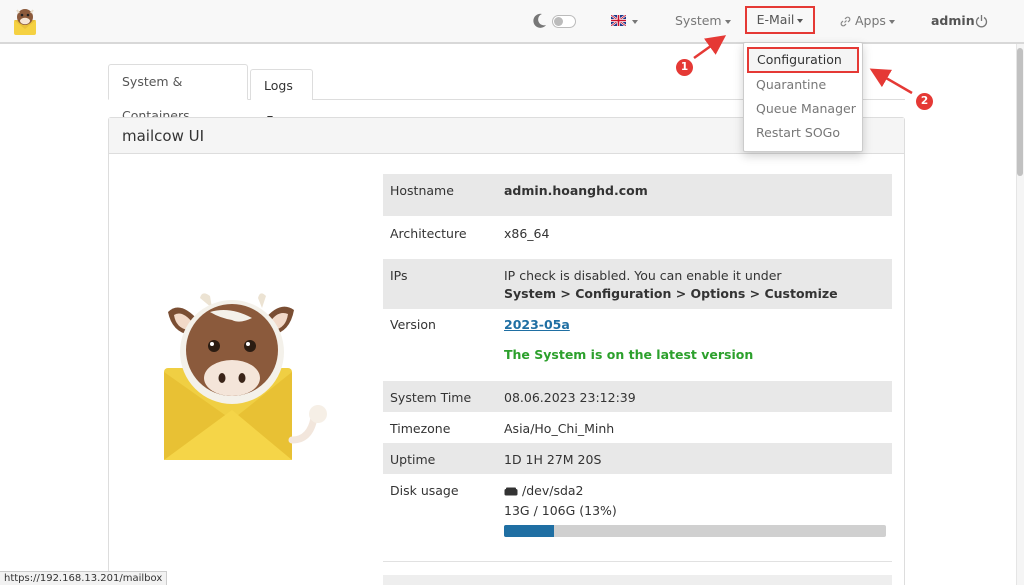  I want to click on step-badge-1: 1, so click(684, 67).